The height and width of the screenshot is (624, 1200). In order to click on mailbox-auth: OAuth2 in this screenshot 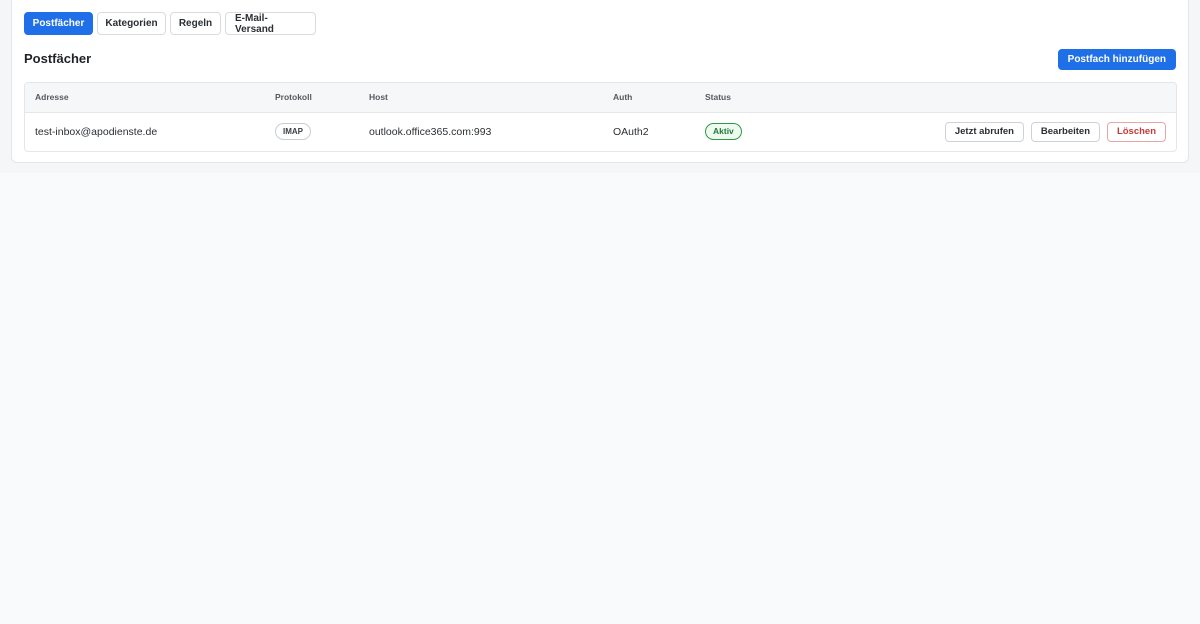, I will do `click(631, 131)`.